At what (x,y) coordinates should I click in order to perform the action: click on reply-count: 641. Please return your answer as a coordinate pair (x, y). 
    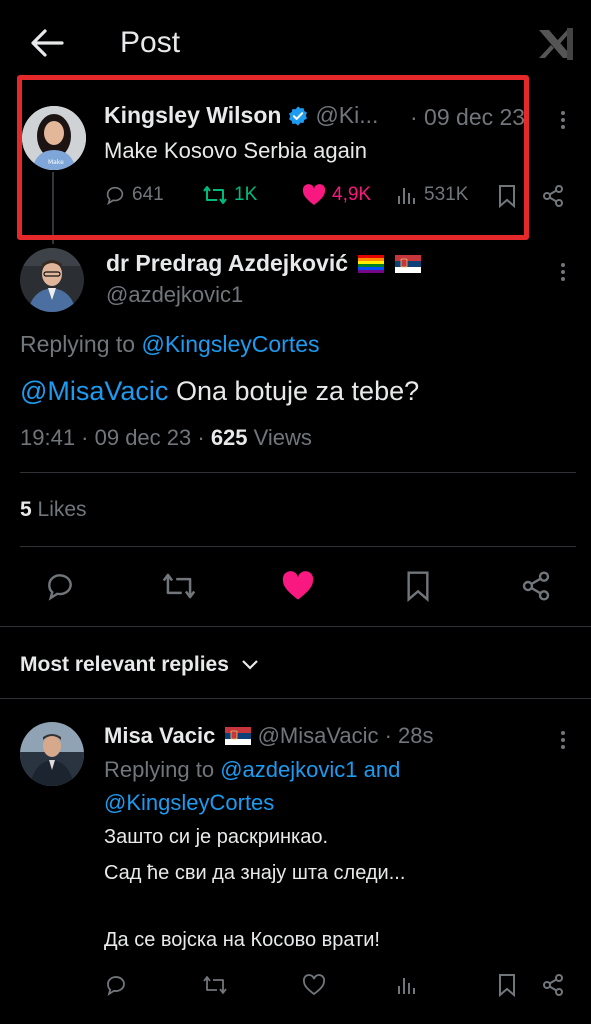
    Looking at the image, I should click on (148, 194).